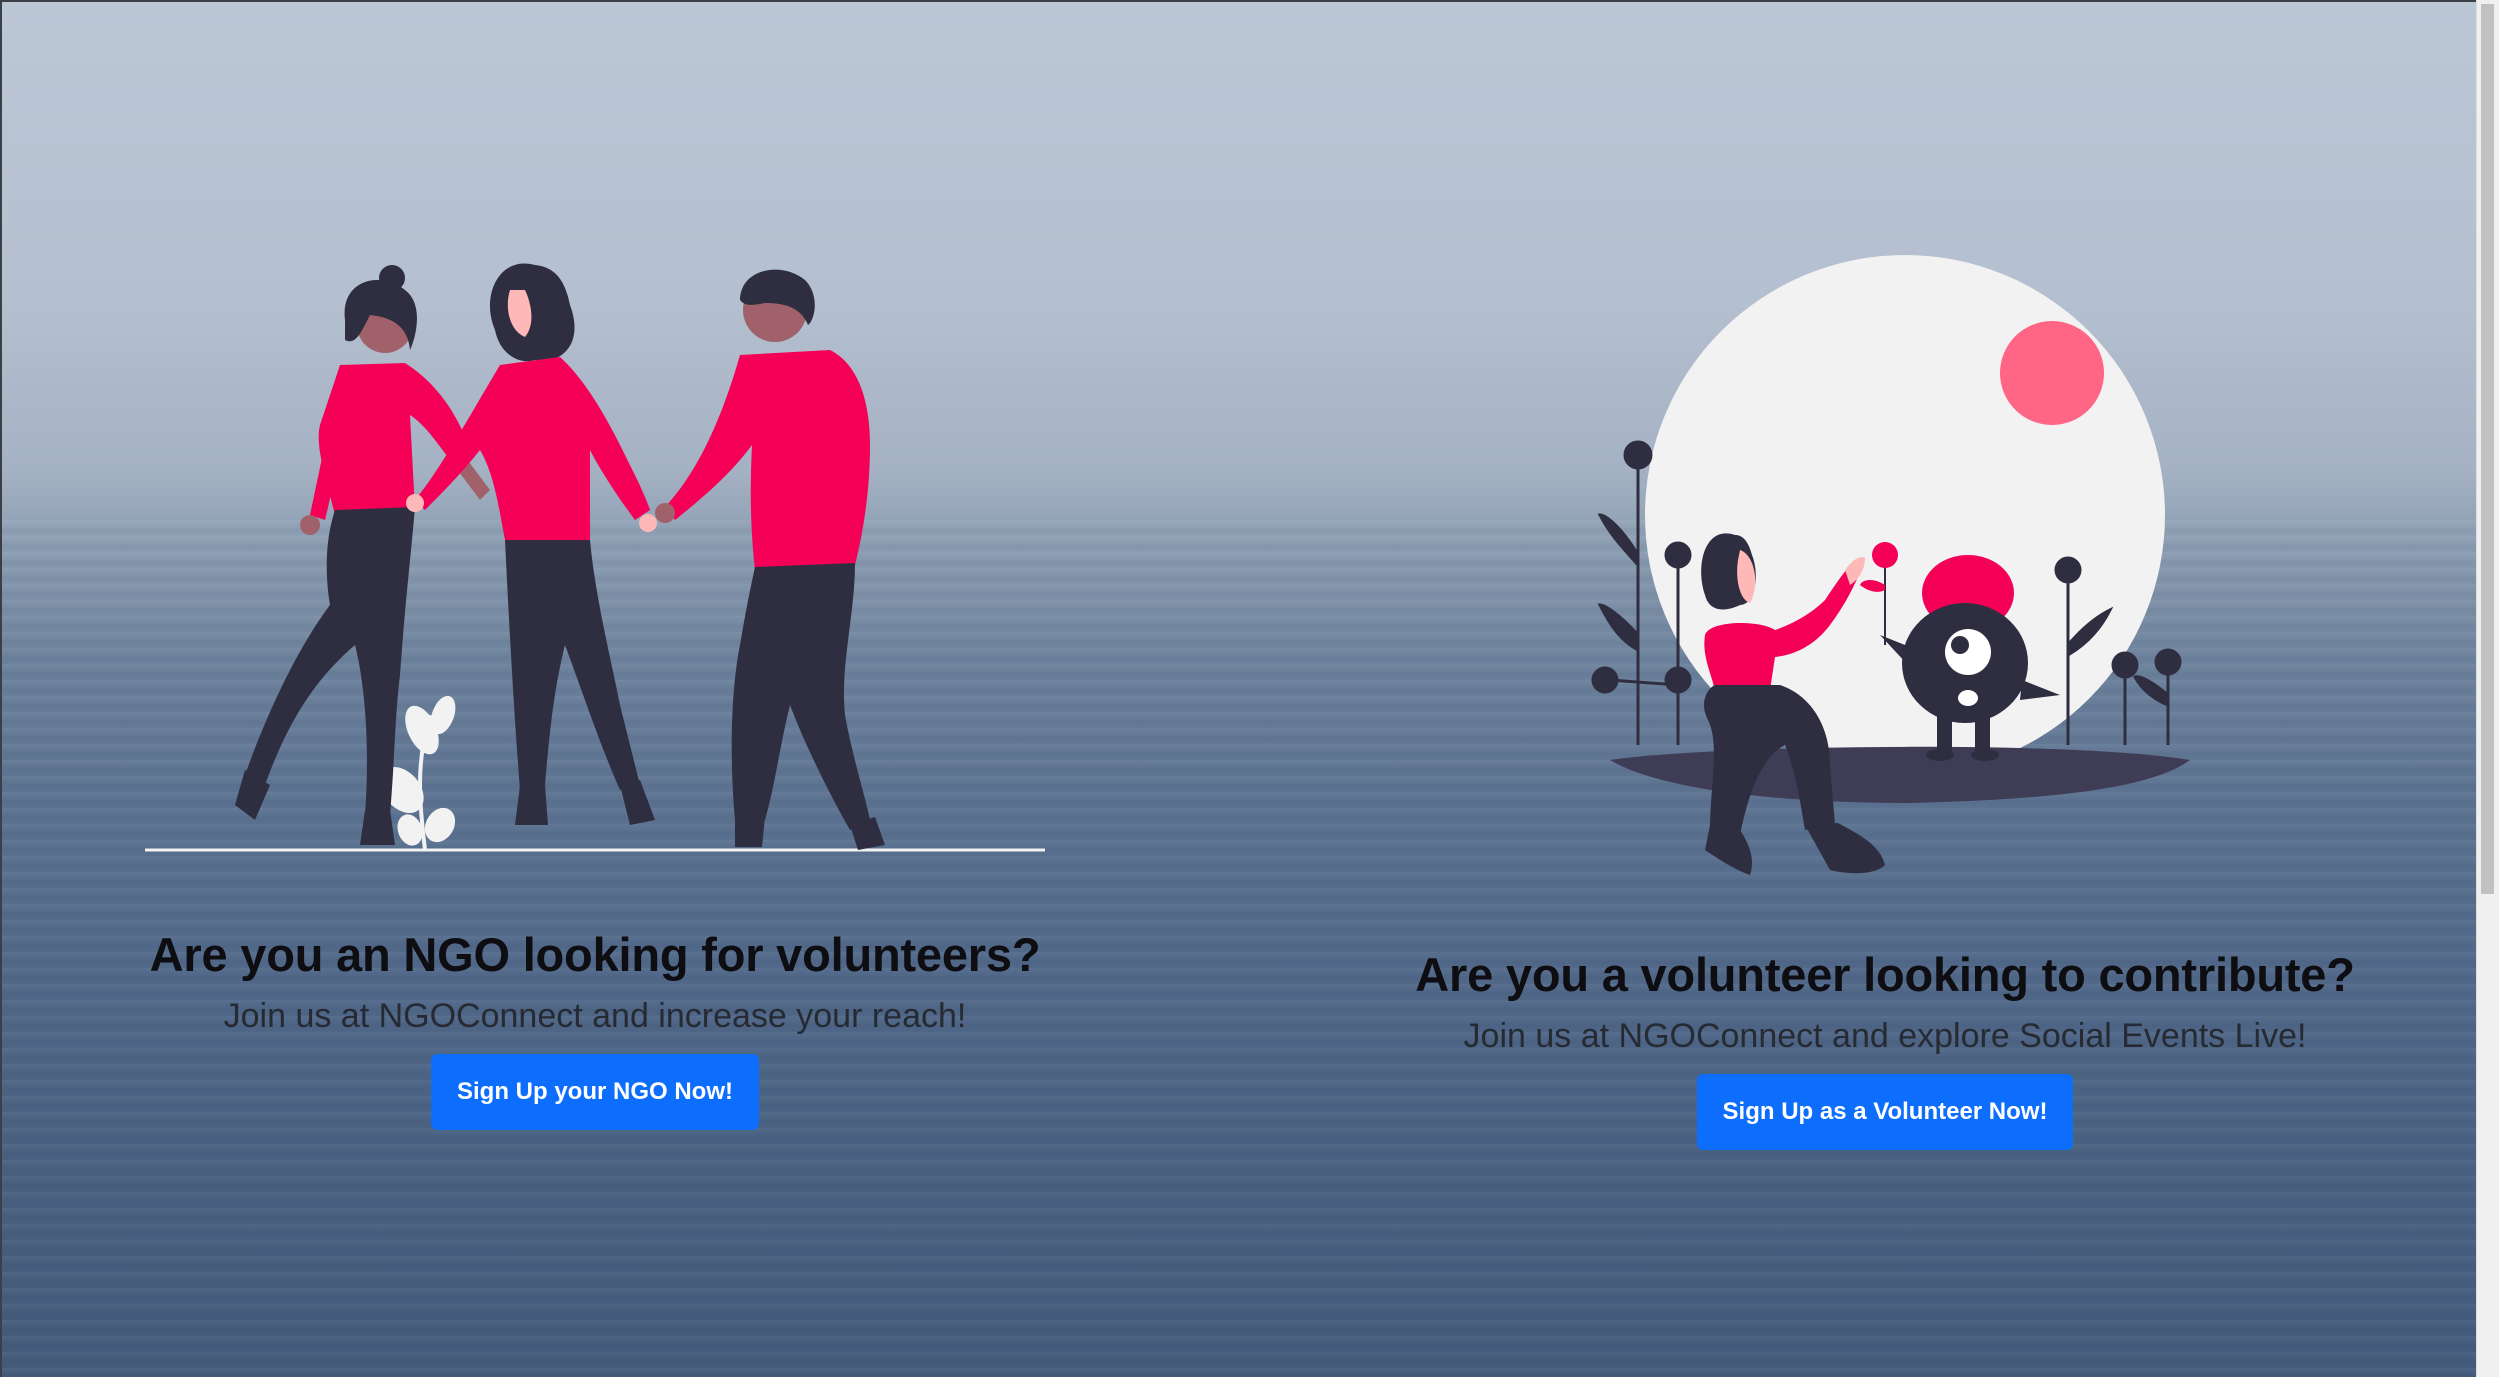 The image size is (2499, 1377). Describe the element at coordinates (2487, 449) in the screenshot. I see `scrollbar-thumb` at that location.